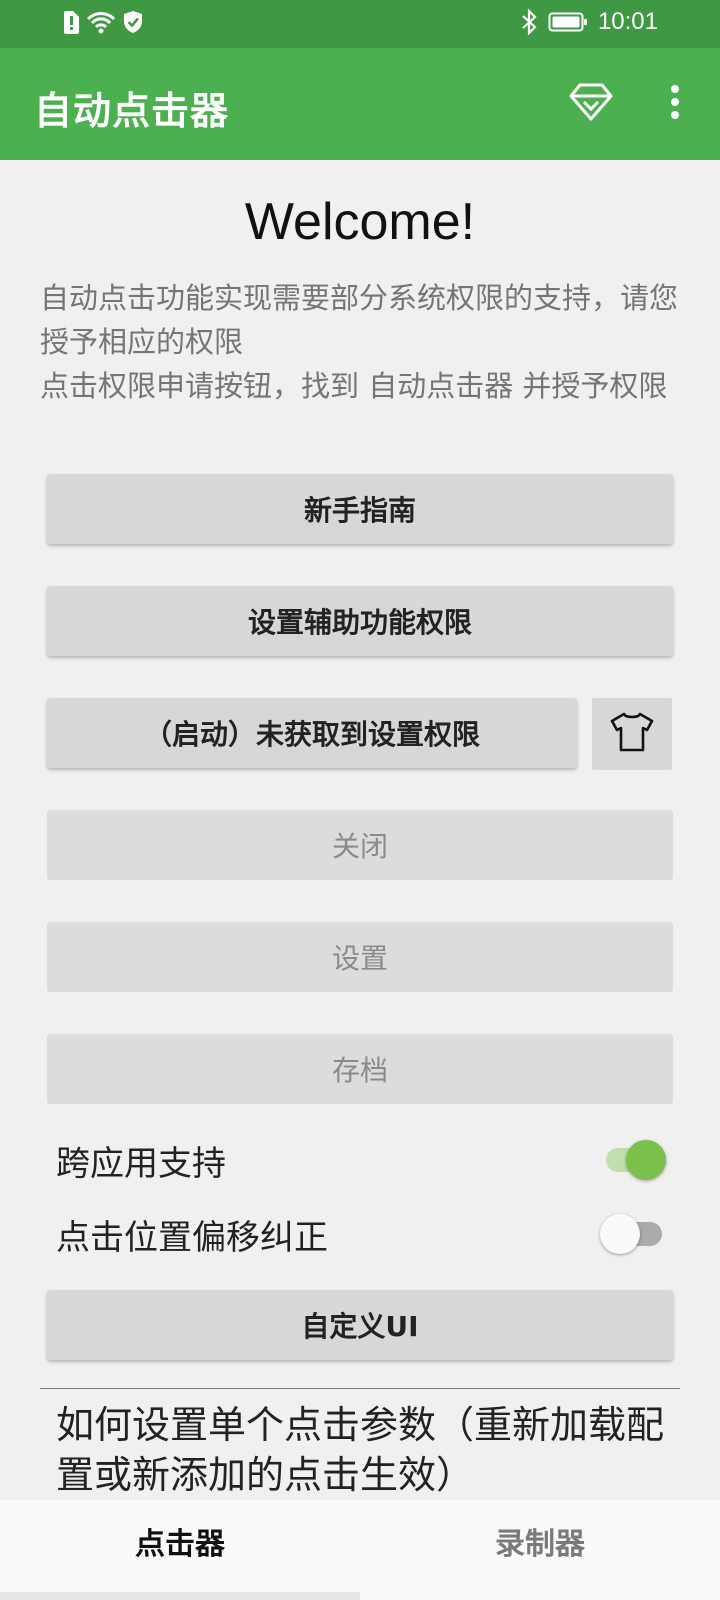 This screenshot has height=1600, width=720. Describe the element at coordinates (529, 22) in the screenshot. I see `bluetooth-icon` at that location.